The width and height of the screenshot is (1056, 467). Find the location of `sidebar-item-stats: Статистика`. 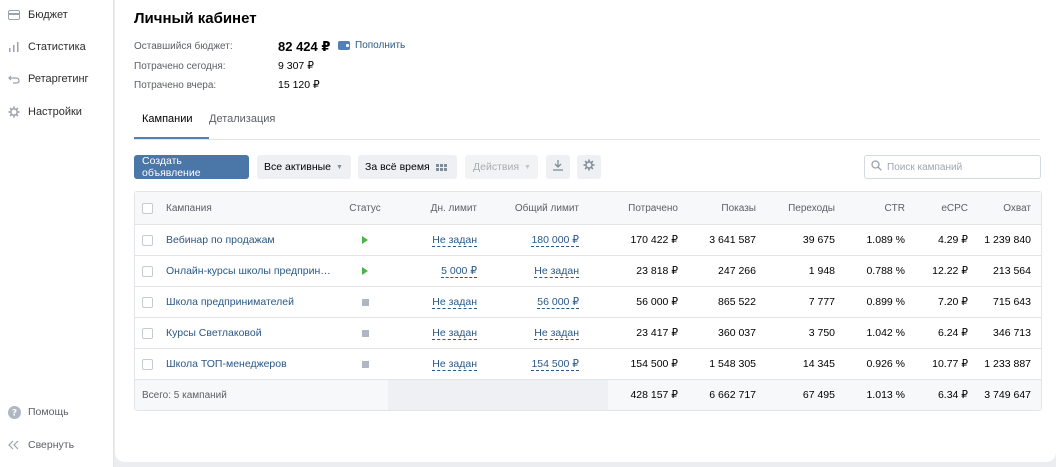

sidebar-item-stats: Статистика is located at coordinates (46, 47).